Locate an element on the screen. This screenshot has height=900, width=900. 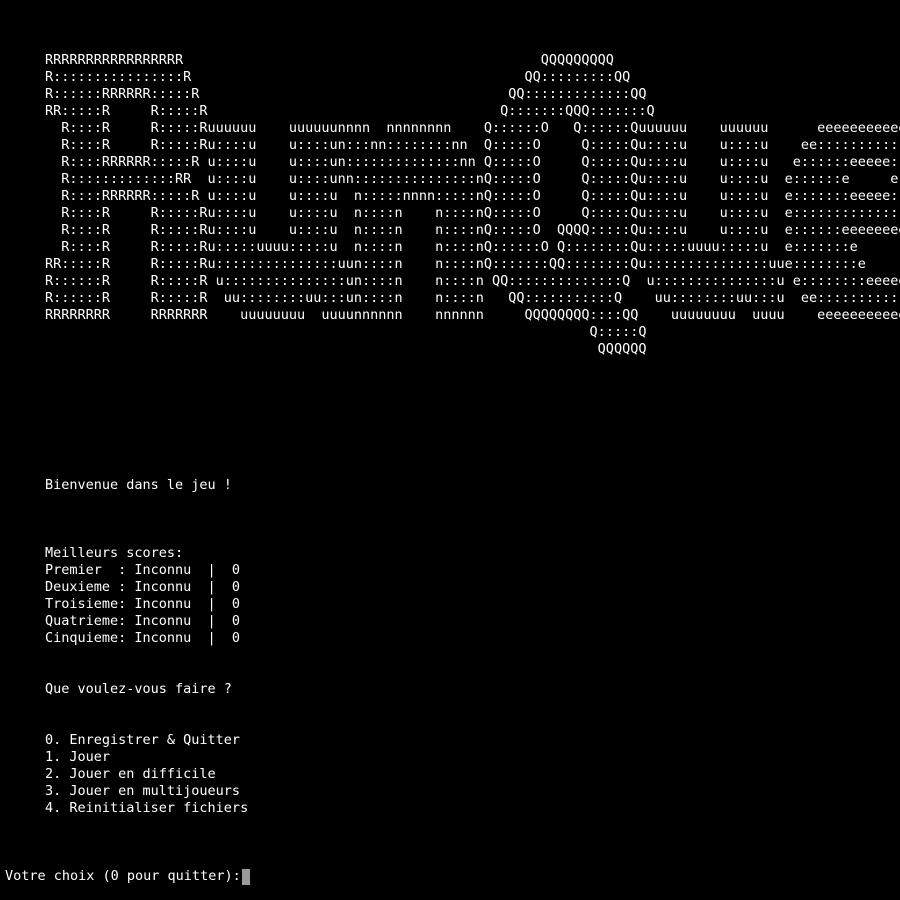
text-cursor is located at coordinates (245, 876).